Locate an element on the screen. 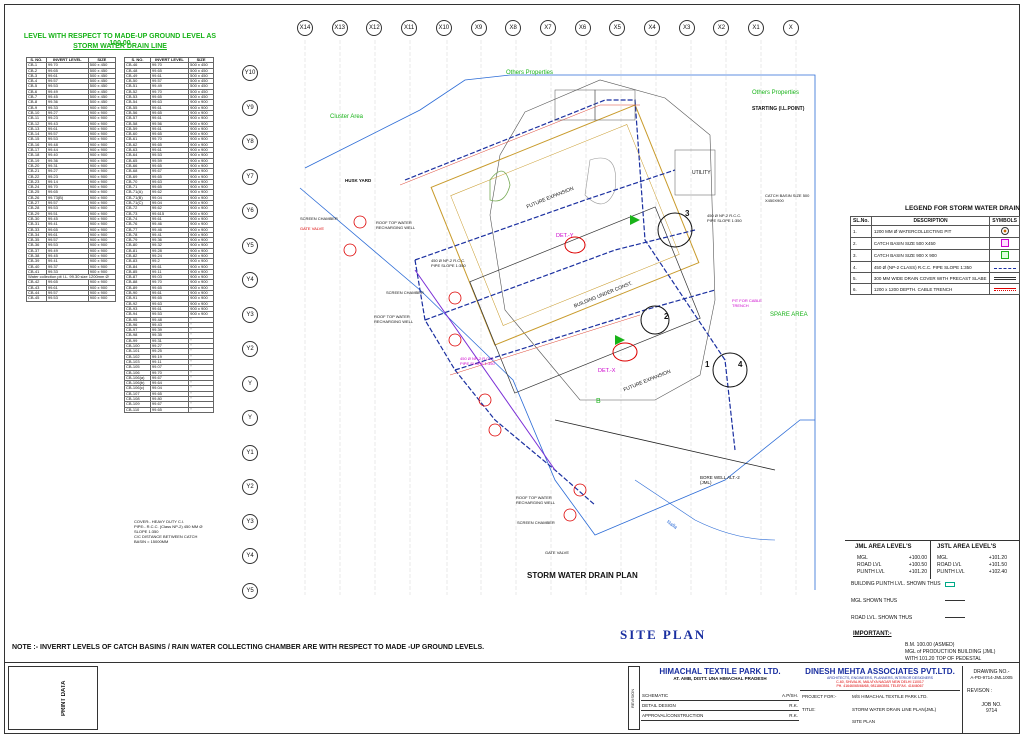 This screenshot has width=1024, height=738. road-symbol-icon is located at coordinates (955, 617).